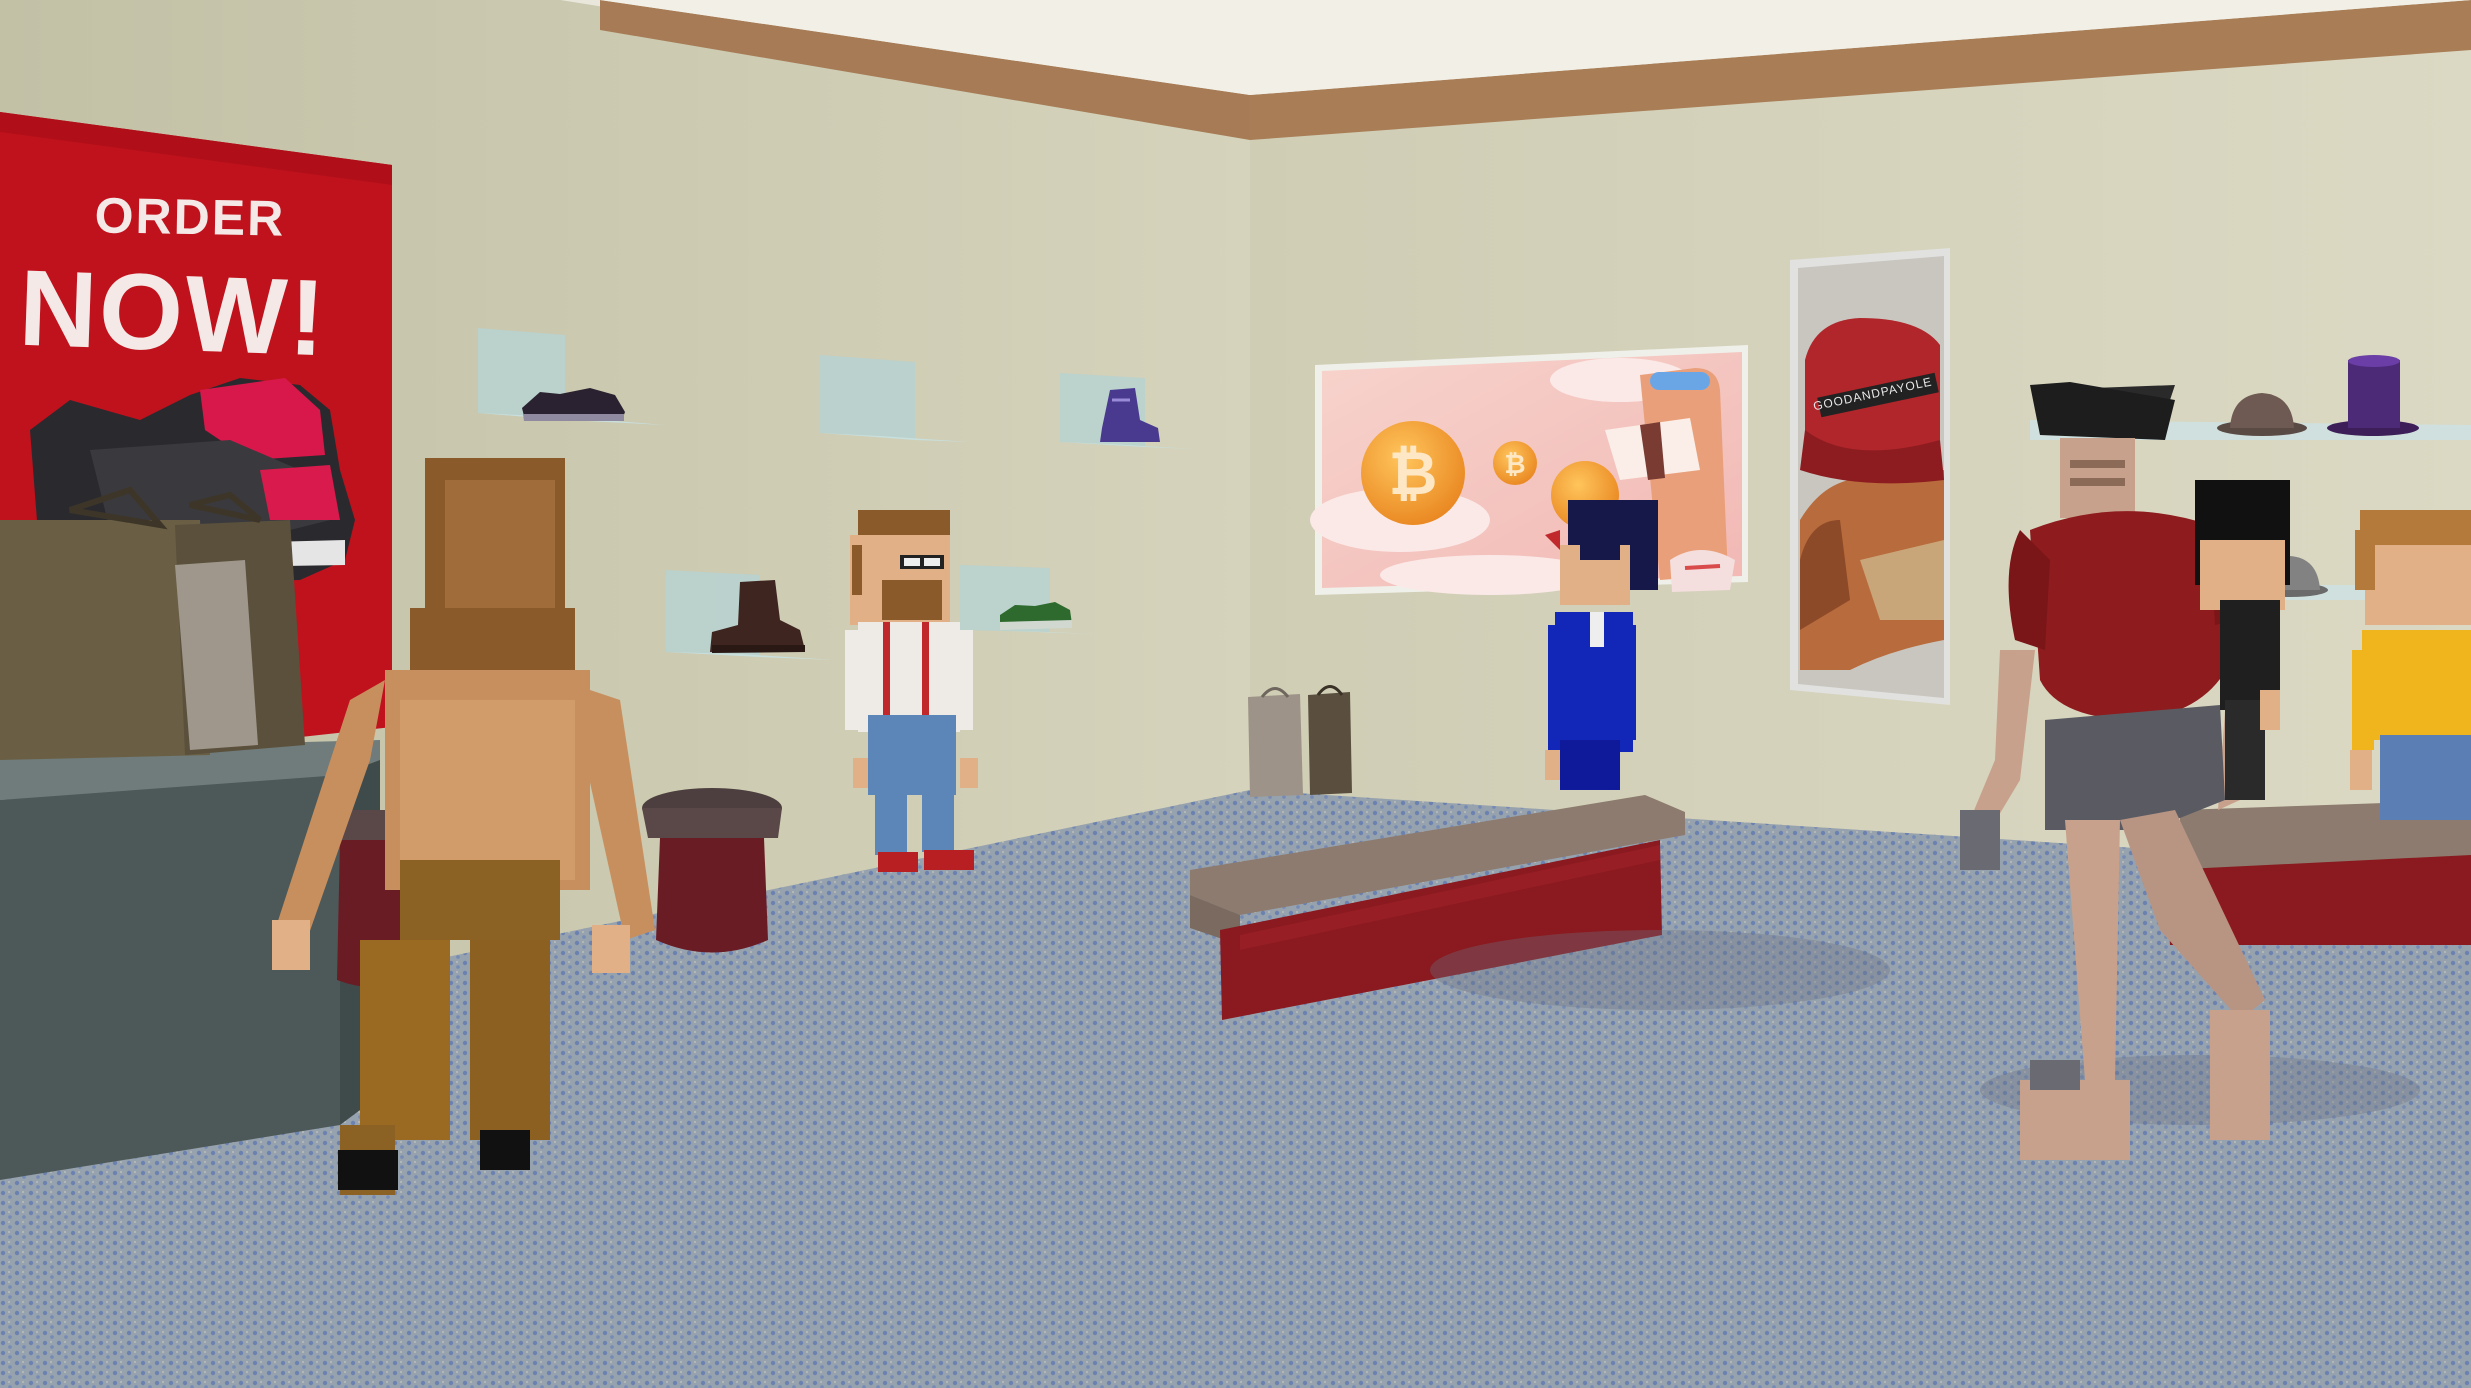 The width and height of the screenshot is (2471, 1388). What do you see at coordinates (1529, 470) in the screenshot?
I see `bitcoin-poster: ₿ ₿` at bounding box center [1529, 470].